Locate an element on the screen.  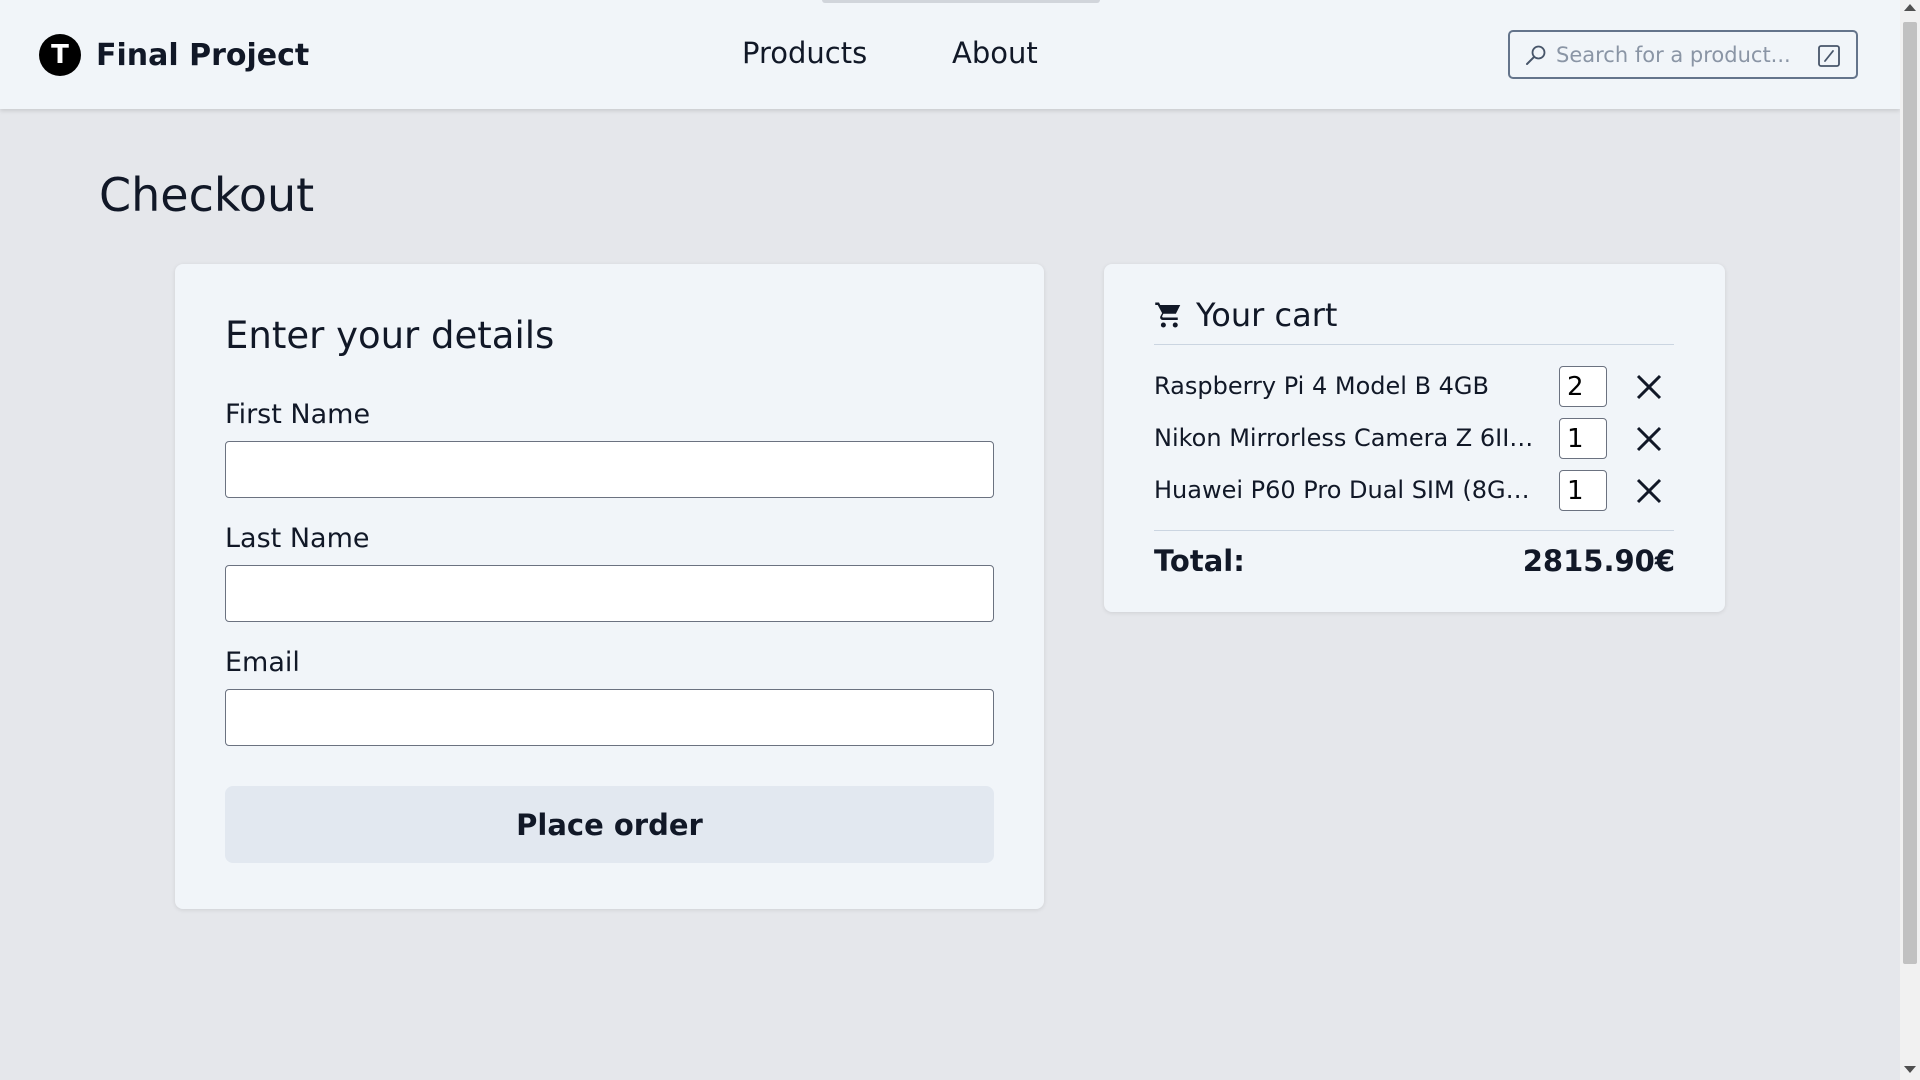
page-title: Checkout is located at coordinates (207, 195).